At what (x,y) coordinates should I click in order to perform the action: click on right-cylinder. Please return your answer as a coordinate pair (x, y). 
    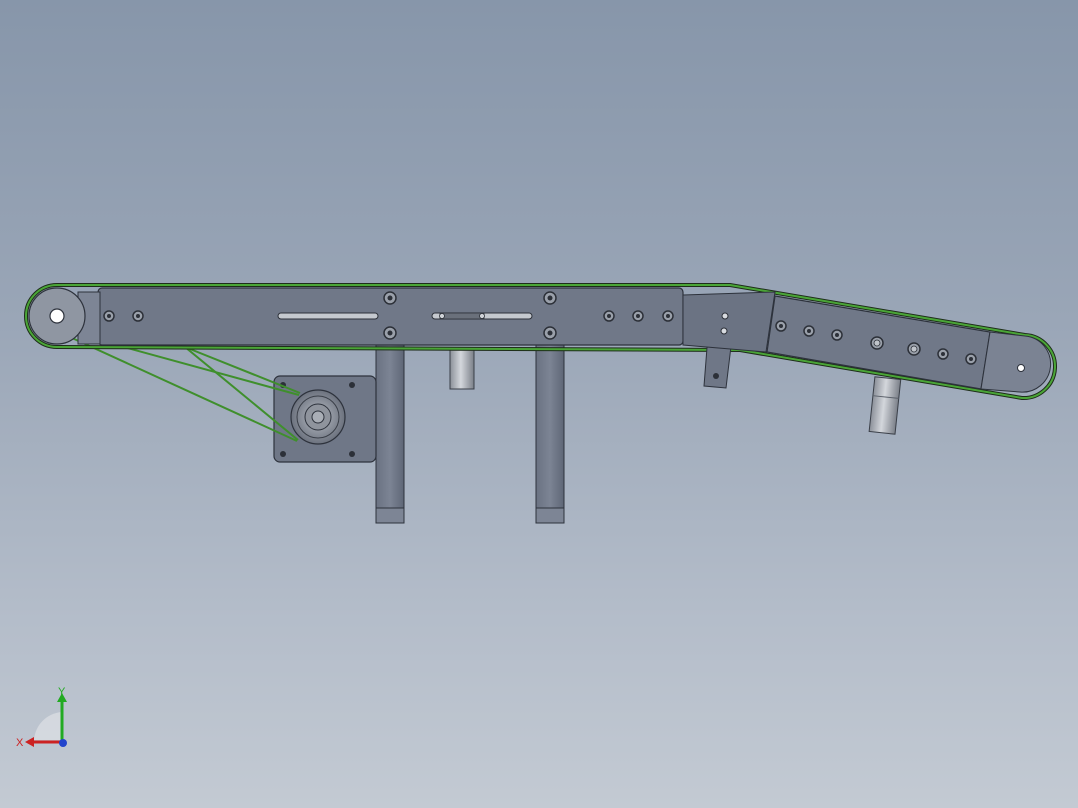
    Looking at the image, I should click on (885, 405).